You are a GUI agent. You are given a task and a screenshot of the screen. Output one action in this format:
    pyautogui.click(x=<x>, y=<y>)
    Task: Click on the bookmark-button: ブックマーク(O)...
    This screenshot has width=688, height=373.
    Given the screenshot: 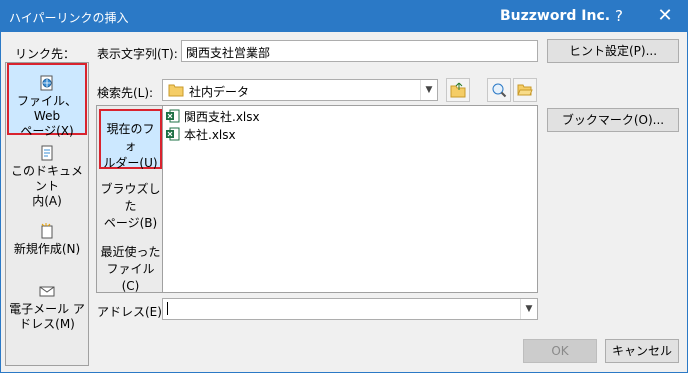 What is the action you would take?
    pyautogui.click(x=613, y=120)
    